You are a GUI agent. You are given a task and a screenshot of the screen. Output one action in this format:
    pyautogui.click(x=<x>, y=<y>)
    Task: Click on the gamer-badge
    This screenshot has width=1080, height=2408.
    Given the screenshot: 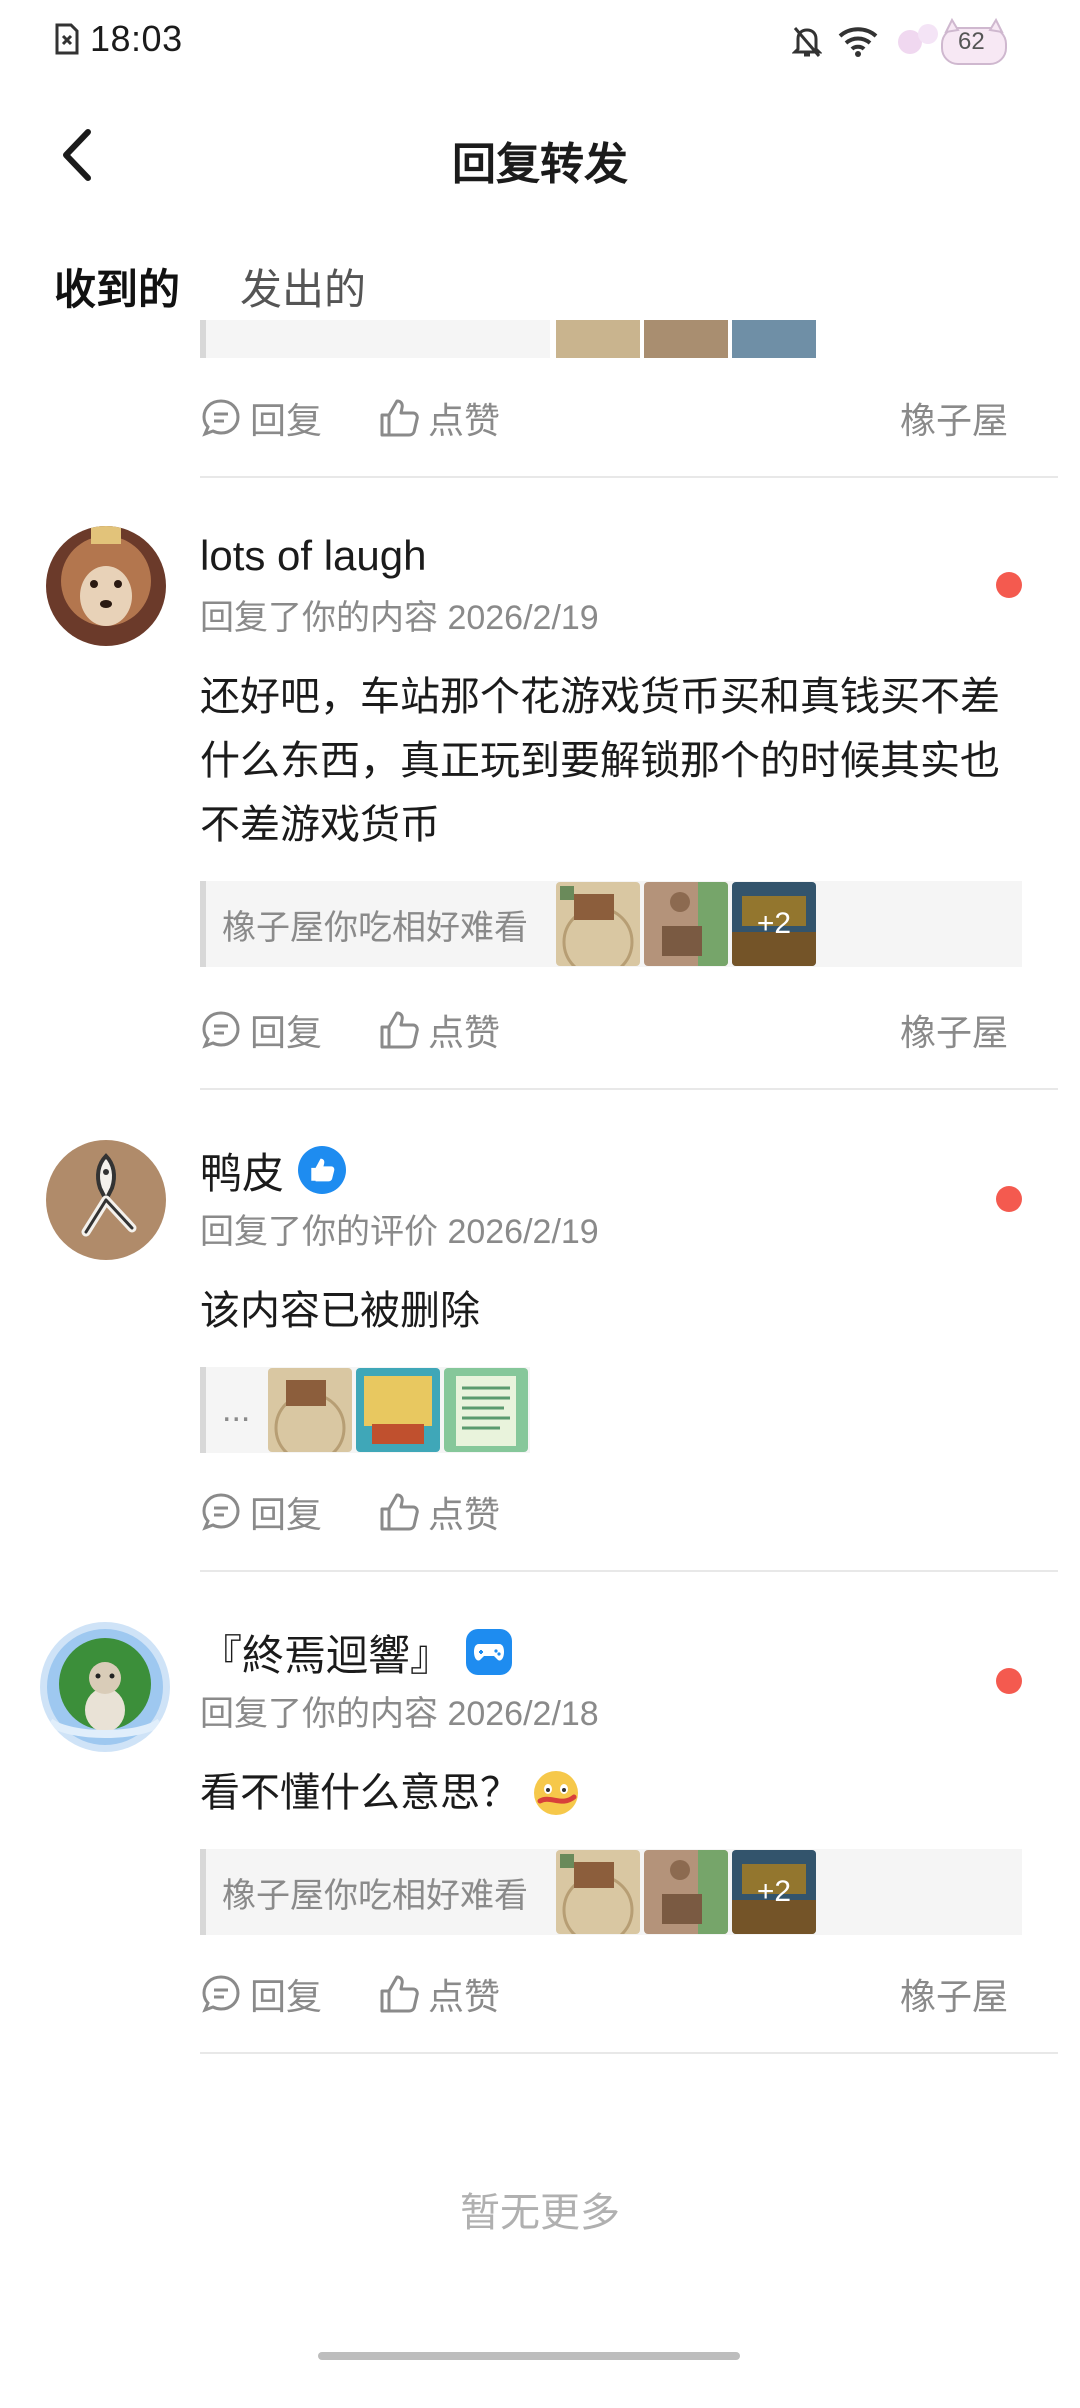 What is the action you would take?
    pyautogui.click(x=489, y=1652)
    